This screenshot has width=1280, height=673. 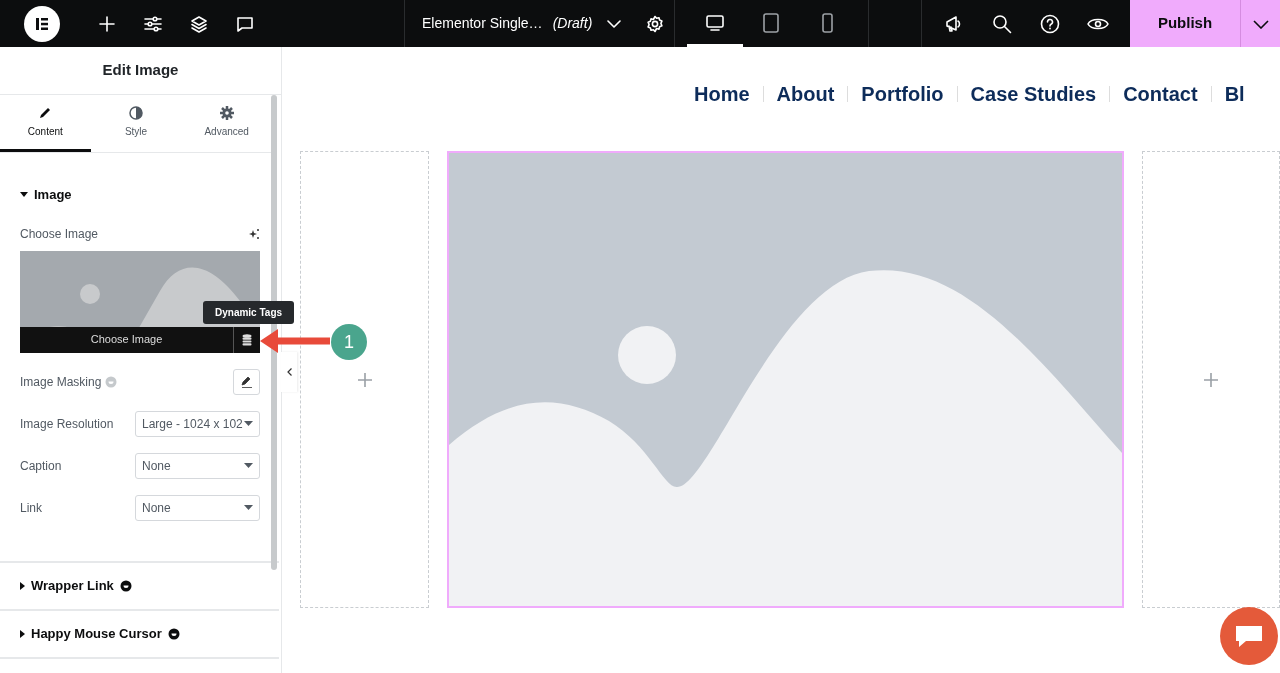 What do you see at coordinates (46, 195) in the screenshot?
I see `section-header: Image` at bounding box center [46, 195].